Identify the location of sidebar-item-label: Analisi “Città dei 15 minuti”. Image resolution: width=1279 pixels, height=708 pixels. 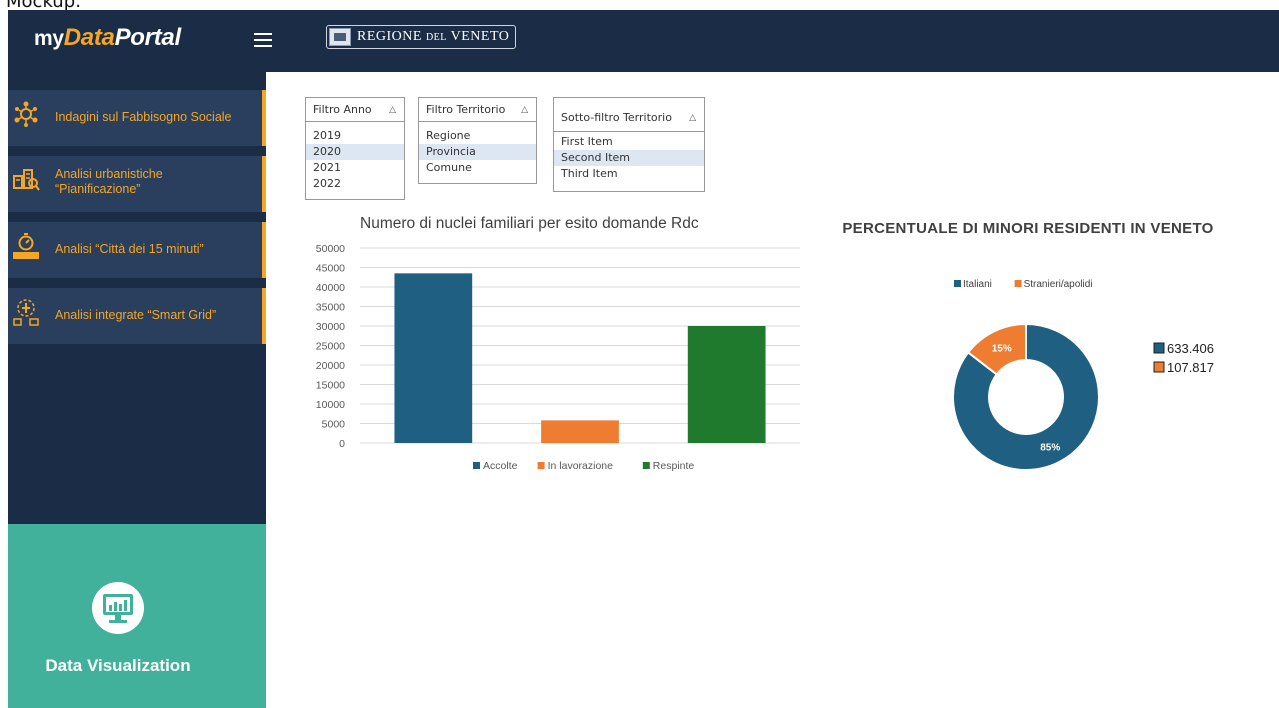
(129, 249).